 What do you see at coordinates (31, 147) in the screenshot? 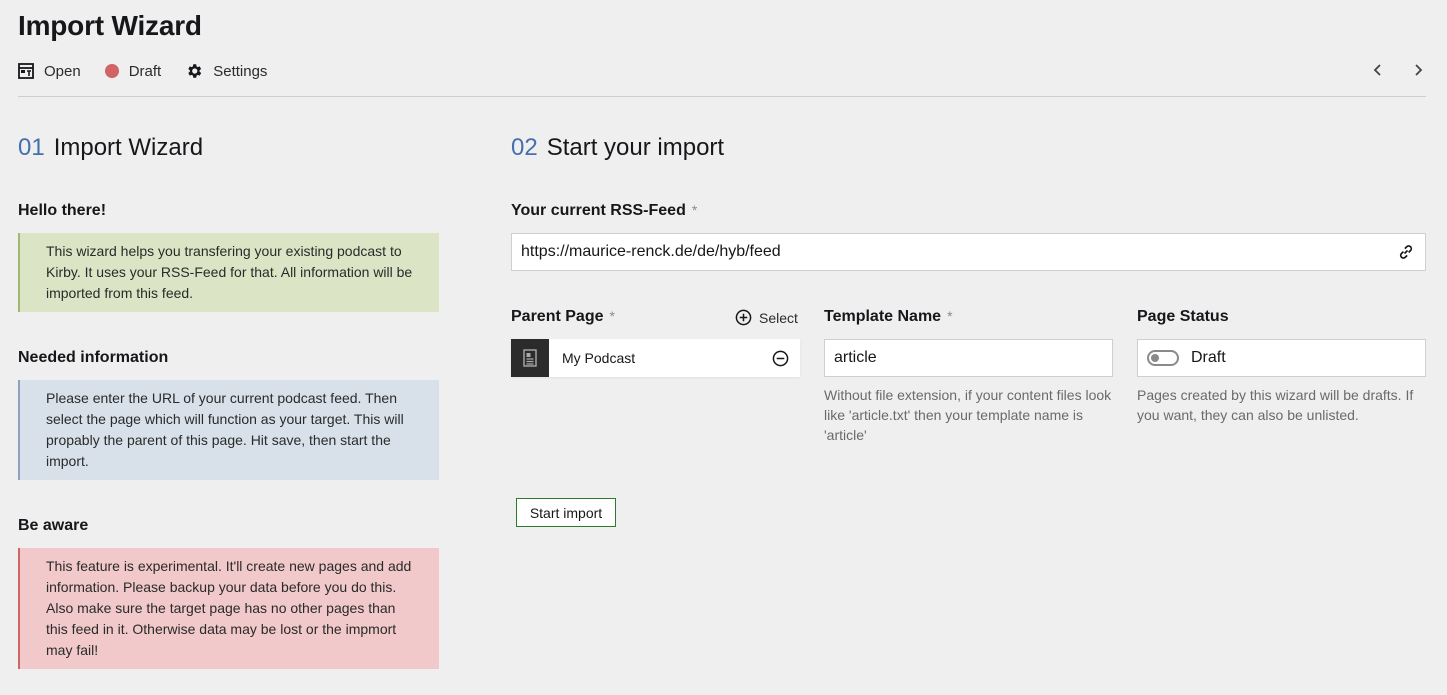
I see `section-number: 01` at bounding box center [31, 147].